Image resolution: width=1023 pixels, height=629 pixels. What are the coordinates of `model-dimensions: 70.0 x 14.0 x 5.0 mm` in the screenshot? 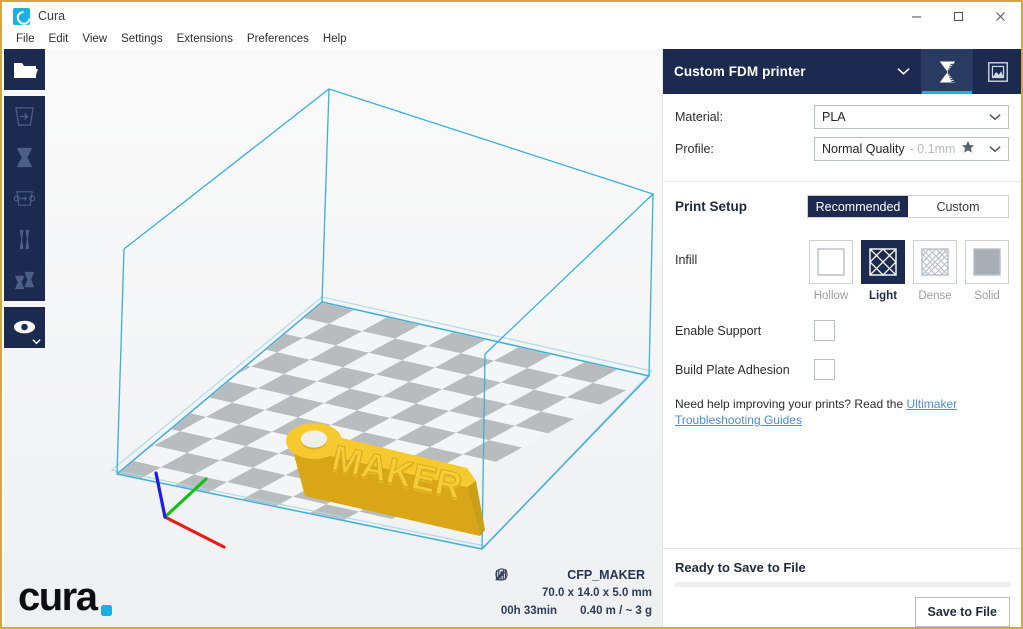 It's located at (597, 593).